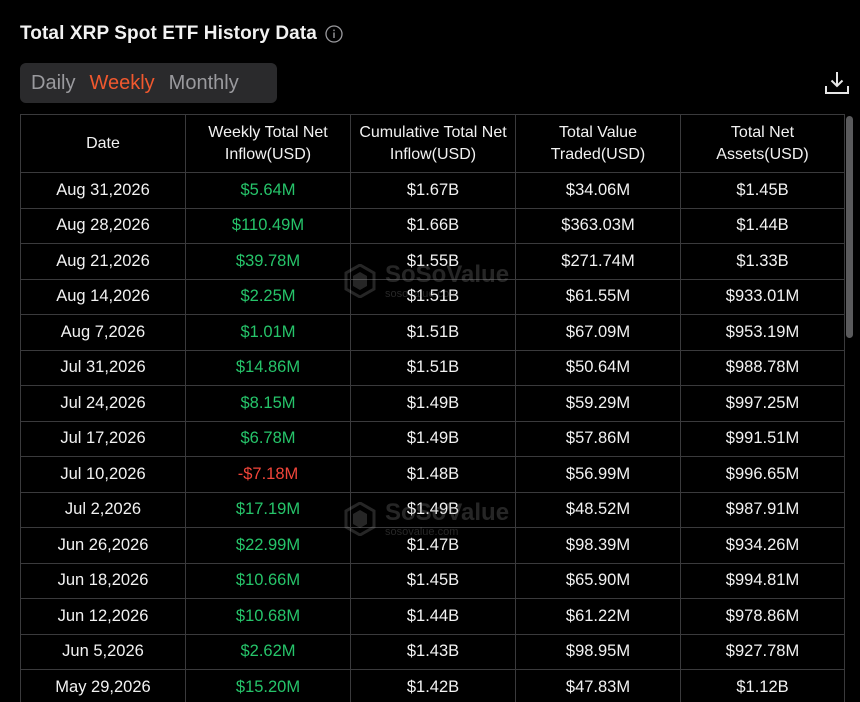  What do you see at coordinates (598, 403) in the screenshot?
I see `cell-total-value-traded: $59.29M` at bounding box center [598, 403].